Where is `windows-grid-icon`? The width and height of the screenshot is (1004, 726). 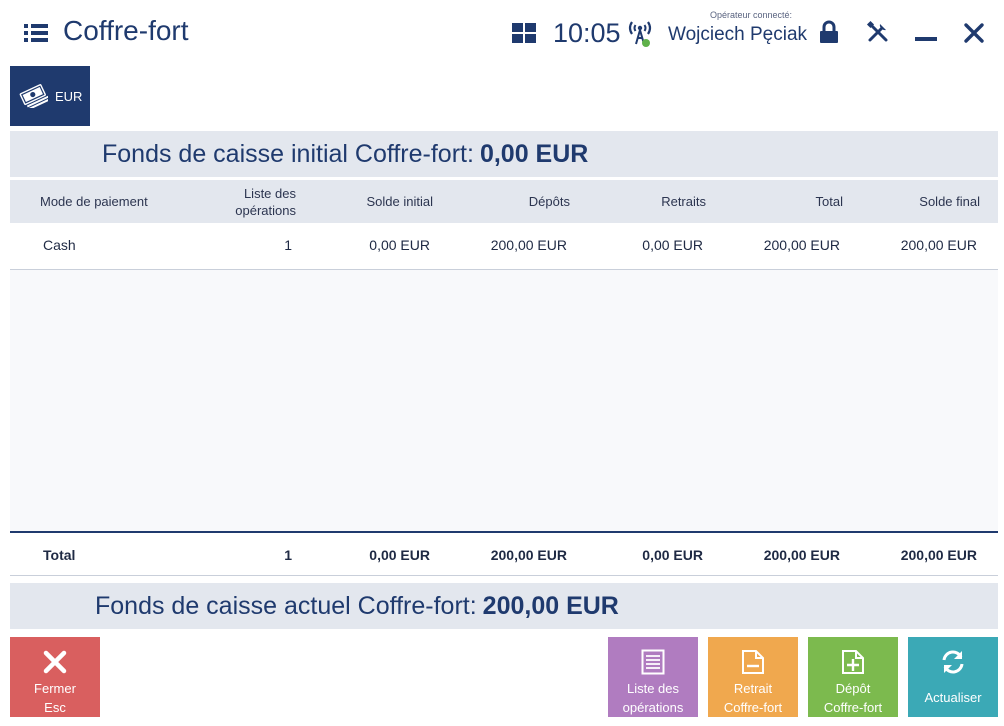
windows-grid-icon is located at coordinates (524, 33).